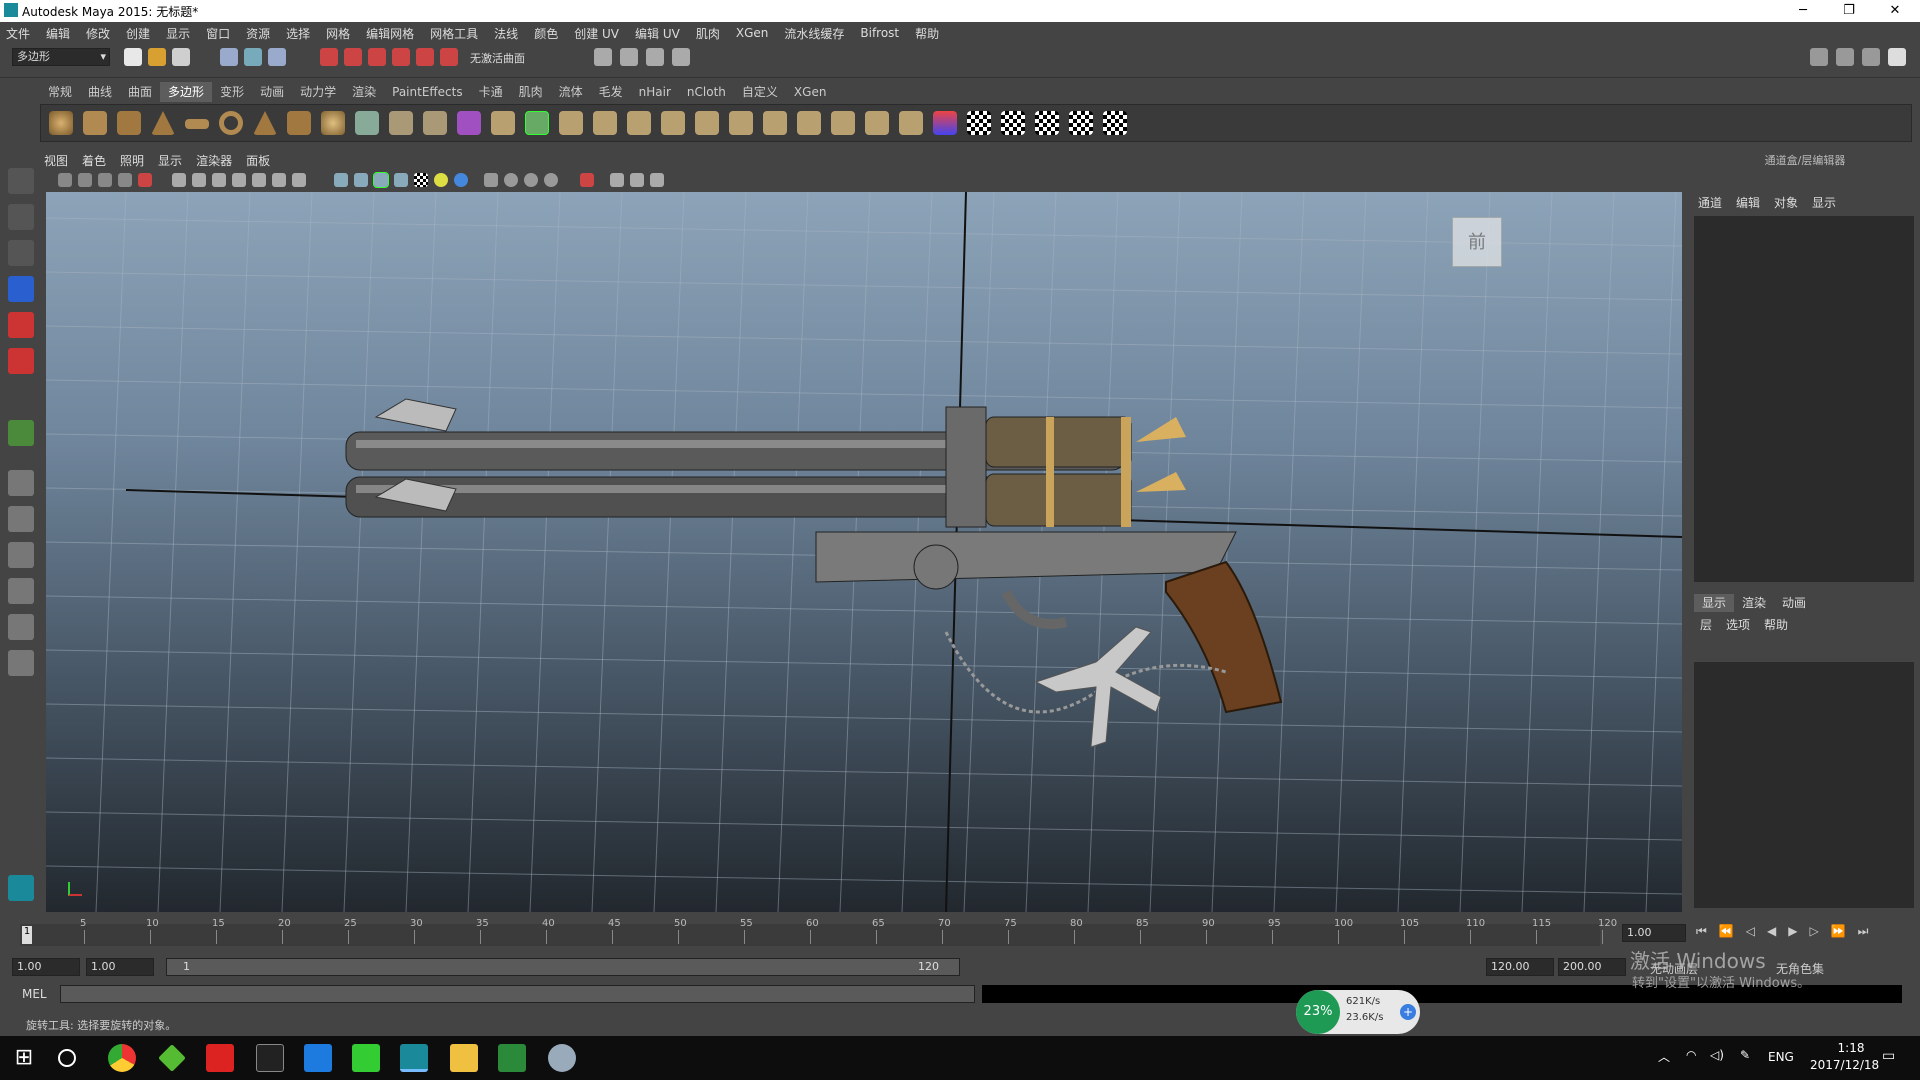 The width and height of the screenshot is (1920, 1080). What do you see at coordinates (132, 161) in the screenshot?
I see `panel-menu-lighting: 照明` at bounding box center [132, 161].